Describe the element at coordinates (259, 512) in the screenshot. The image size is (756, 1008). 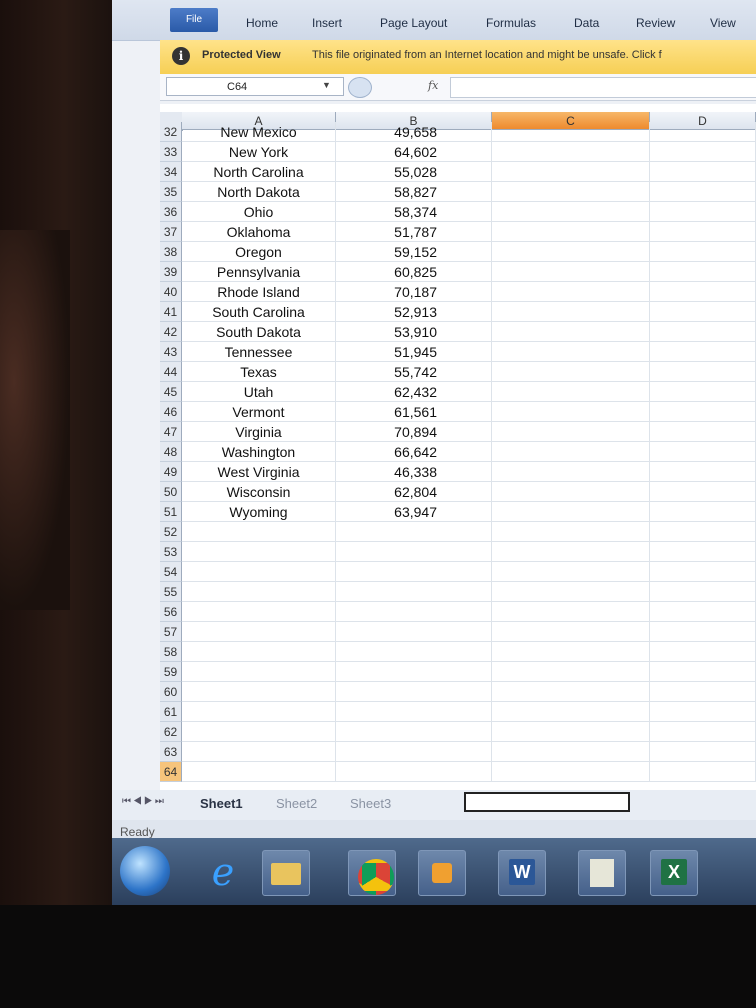
I see `cell-a: Wyoming` at that location.